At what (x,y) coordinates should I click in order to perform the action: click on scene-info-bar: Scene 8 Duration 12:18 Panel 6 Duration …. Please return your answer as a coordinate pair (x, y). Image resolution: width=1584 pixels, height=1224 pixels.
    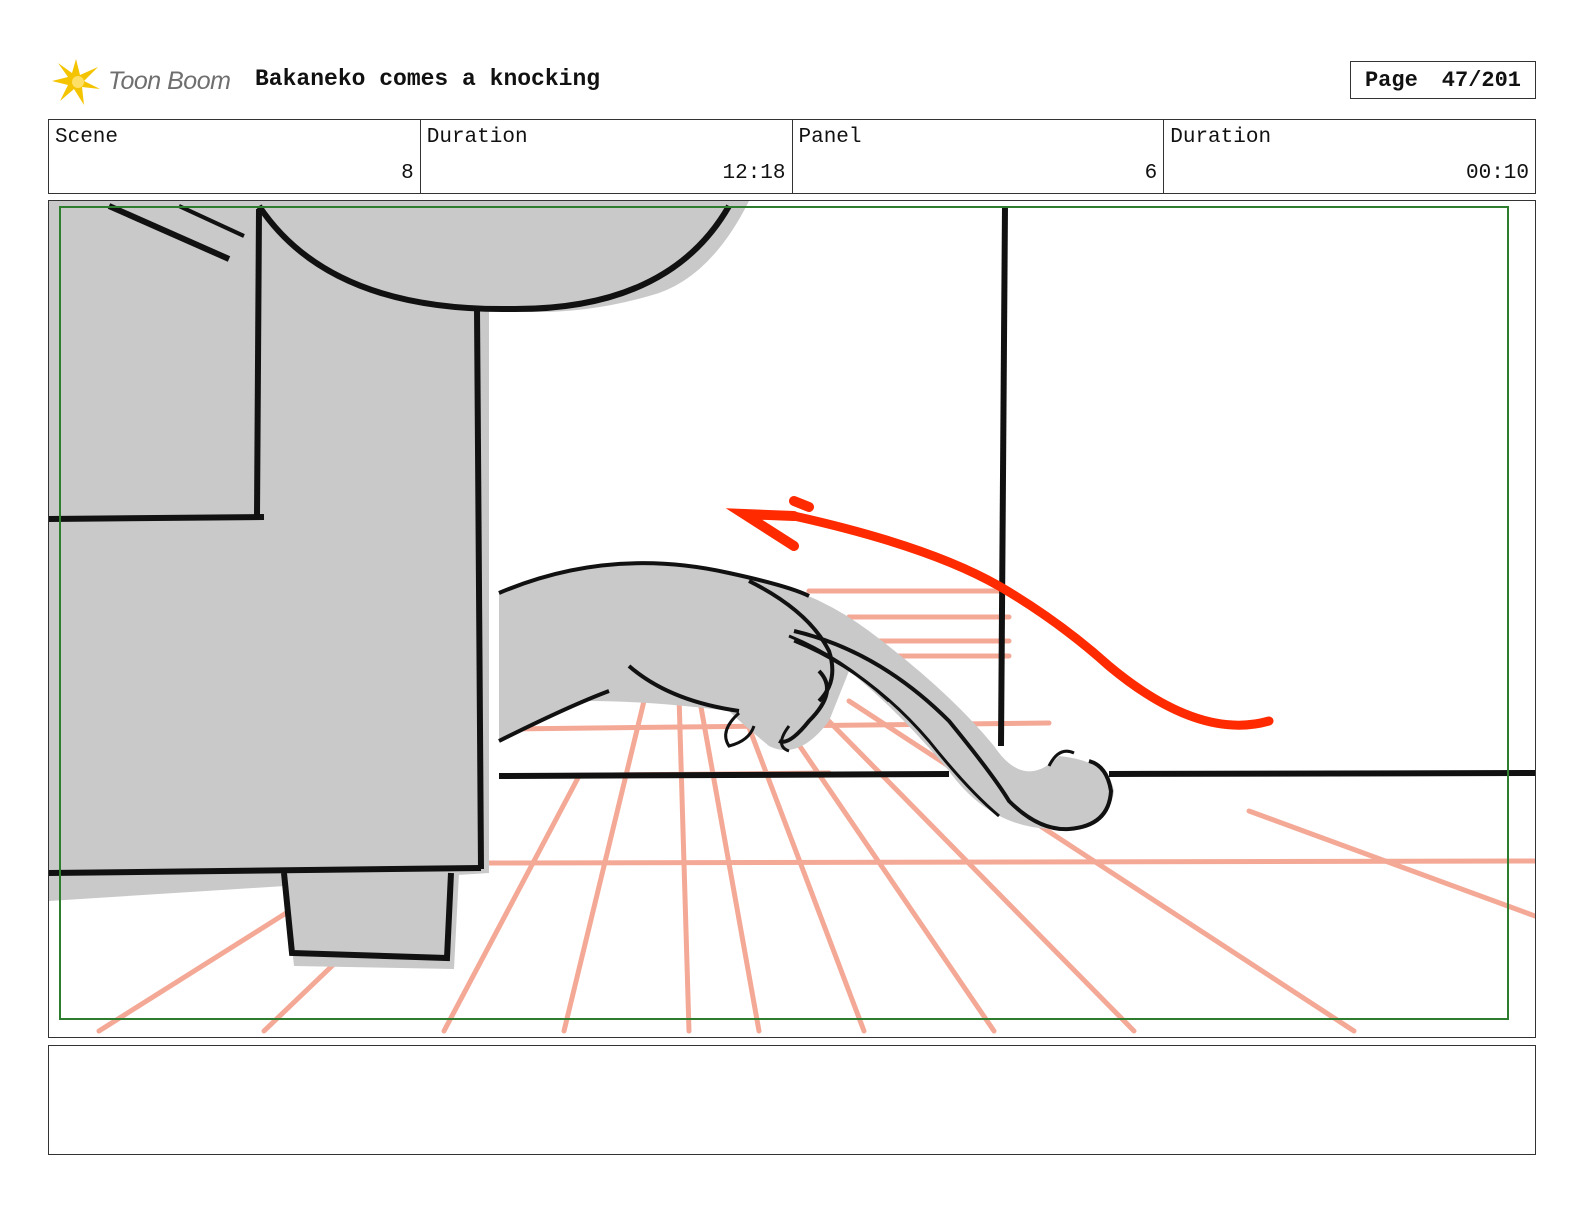
    Looking at the image, I should click on (792, 156).